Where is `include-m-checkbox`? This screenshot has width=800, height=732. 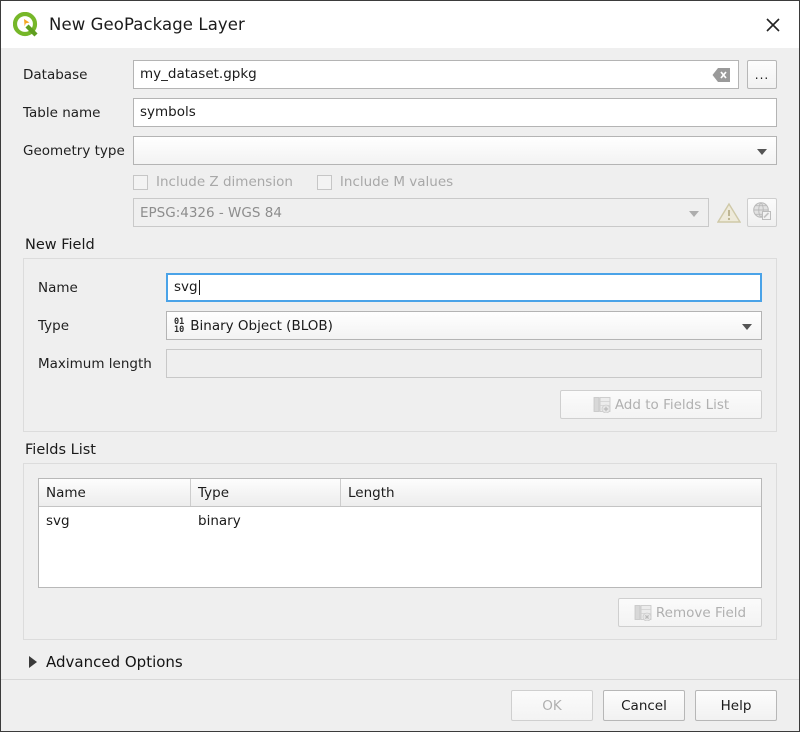
include-m-checkbox is located at coordinates (324, 182).